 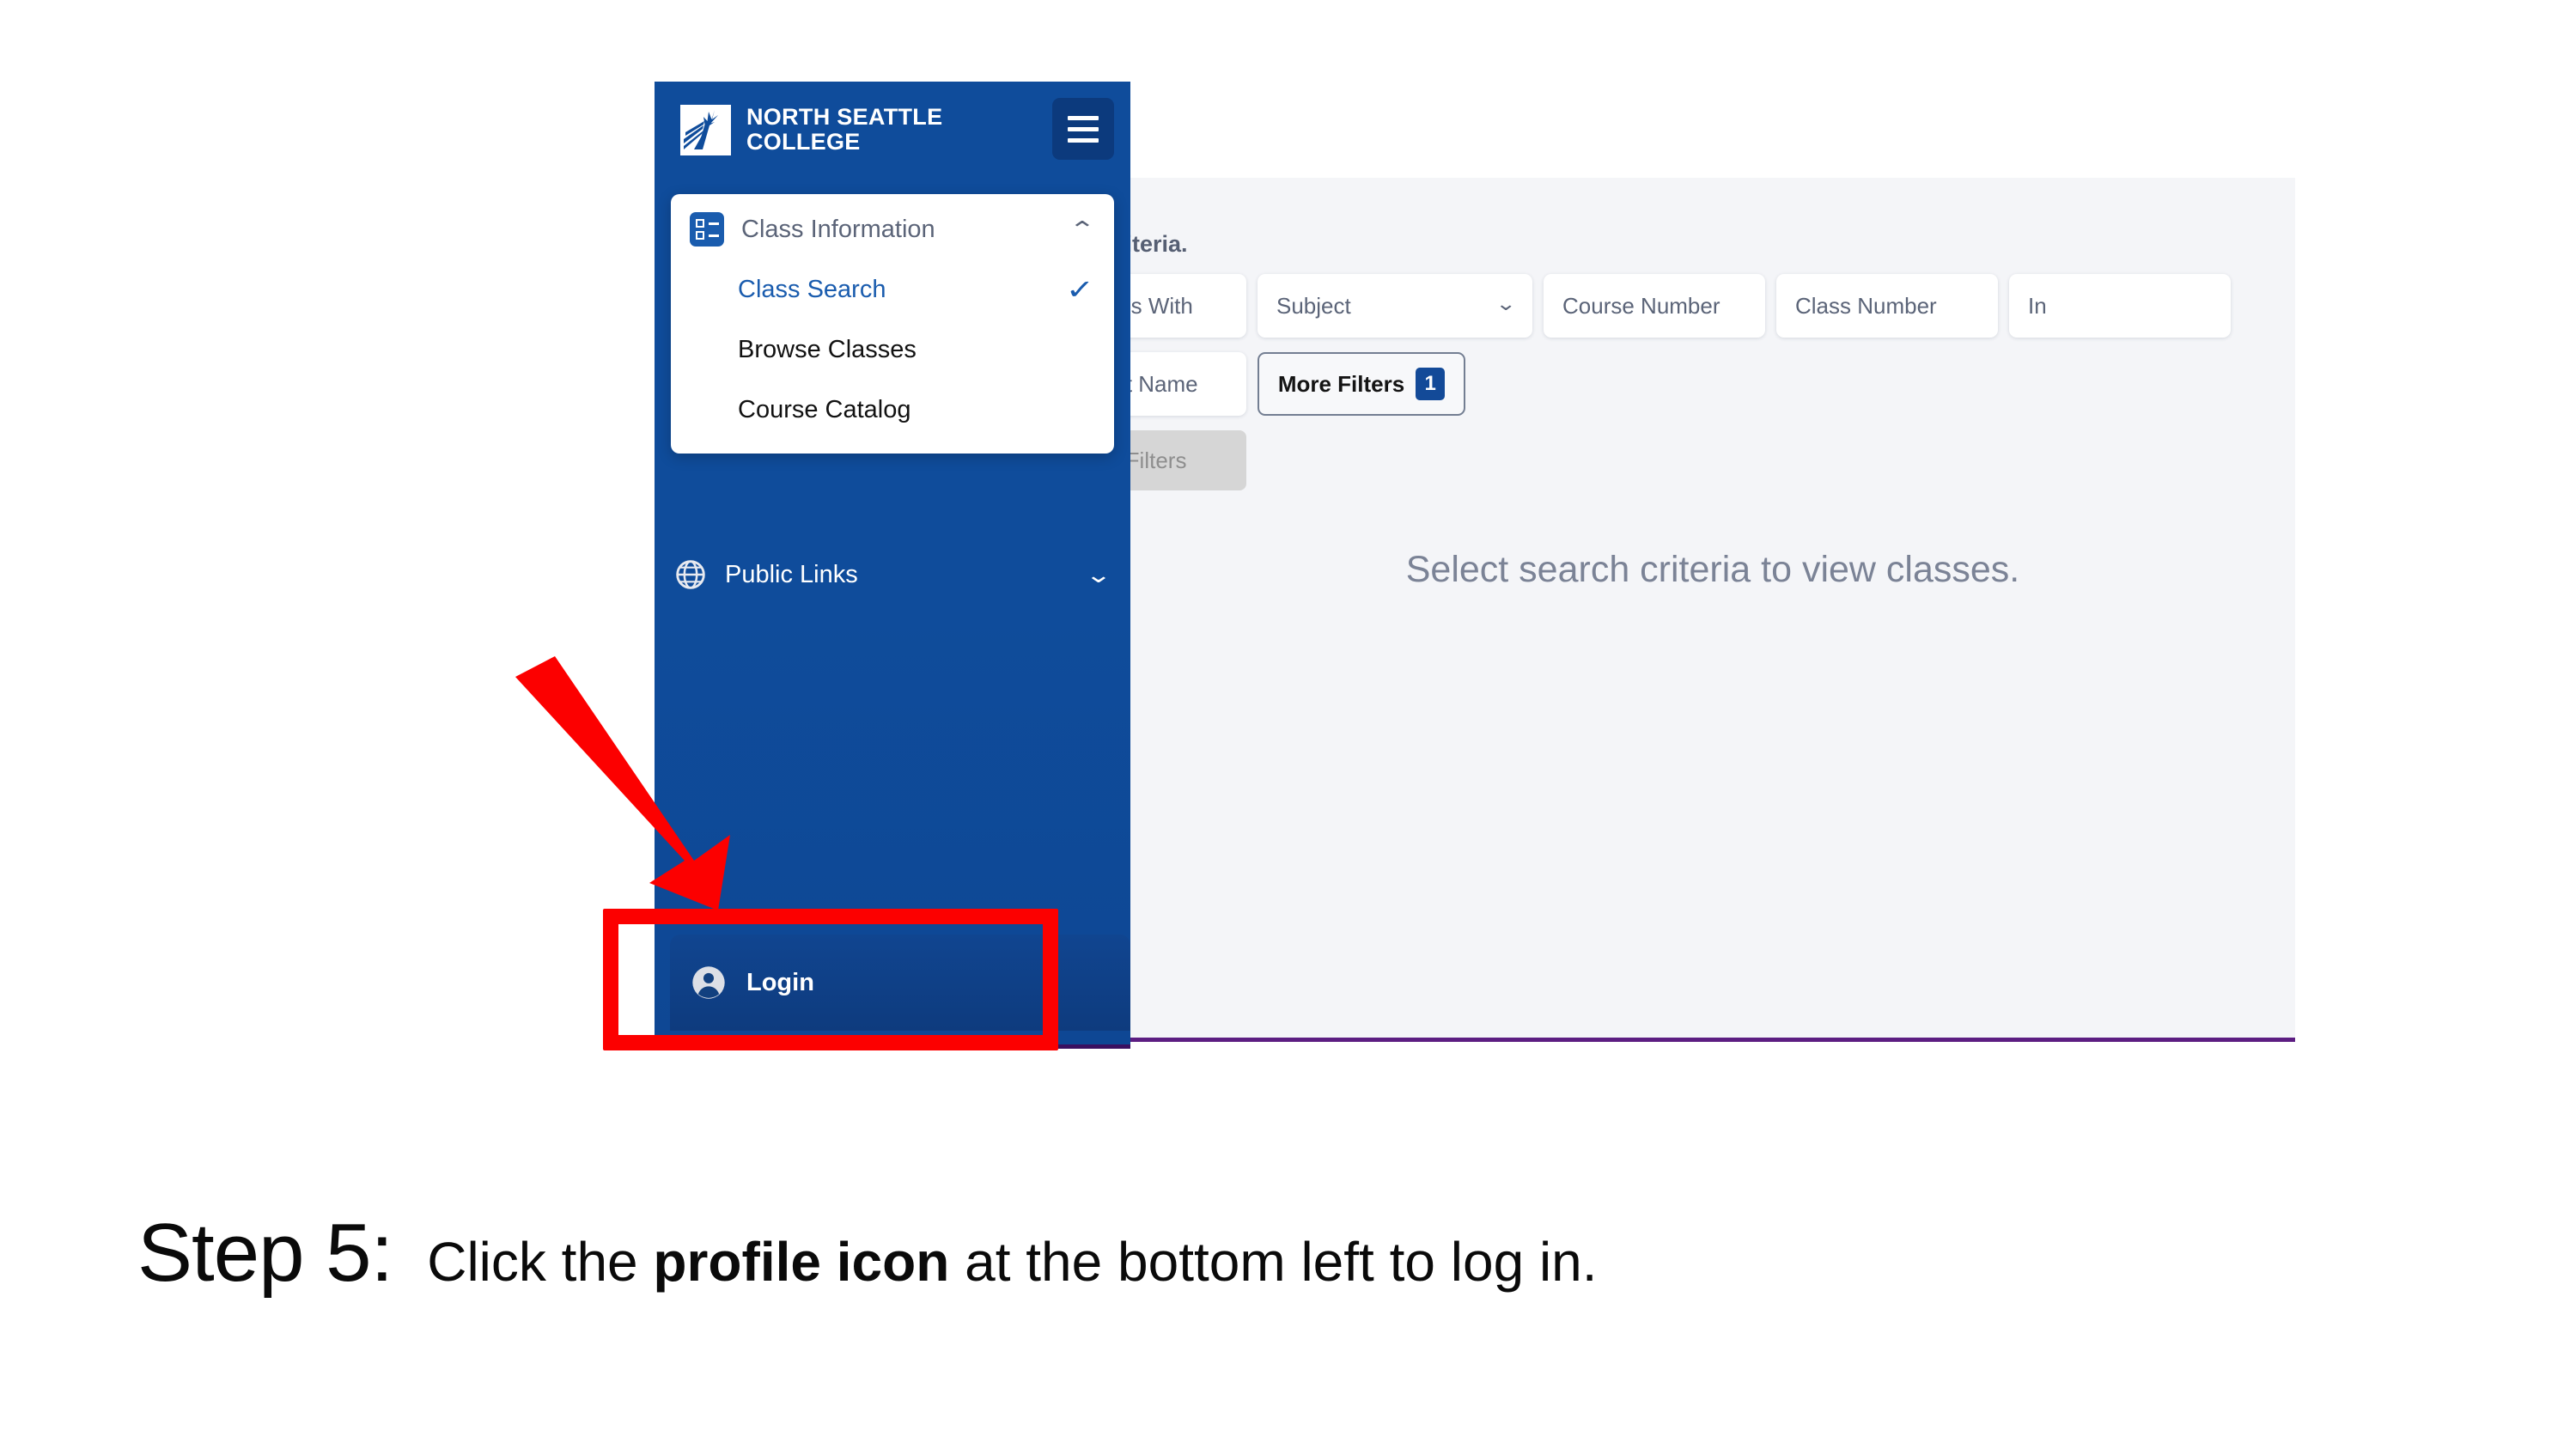 What do you see at coordinates (690, 574) in the screenshot?
I see `globe-icon` at bounding box center [690, 574].